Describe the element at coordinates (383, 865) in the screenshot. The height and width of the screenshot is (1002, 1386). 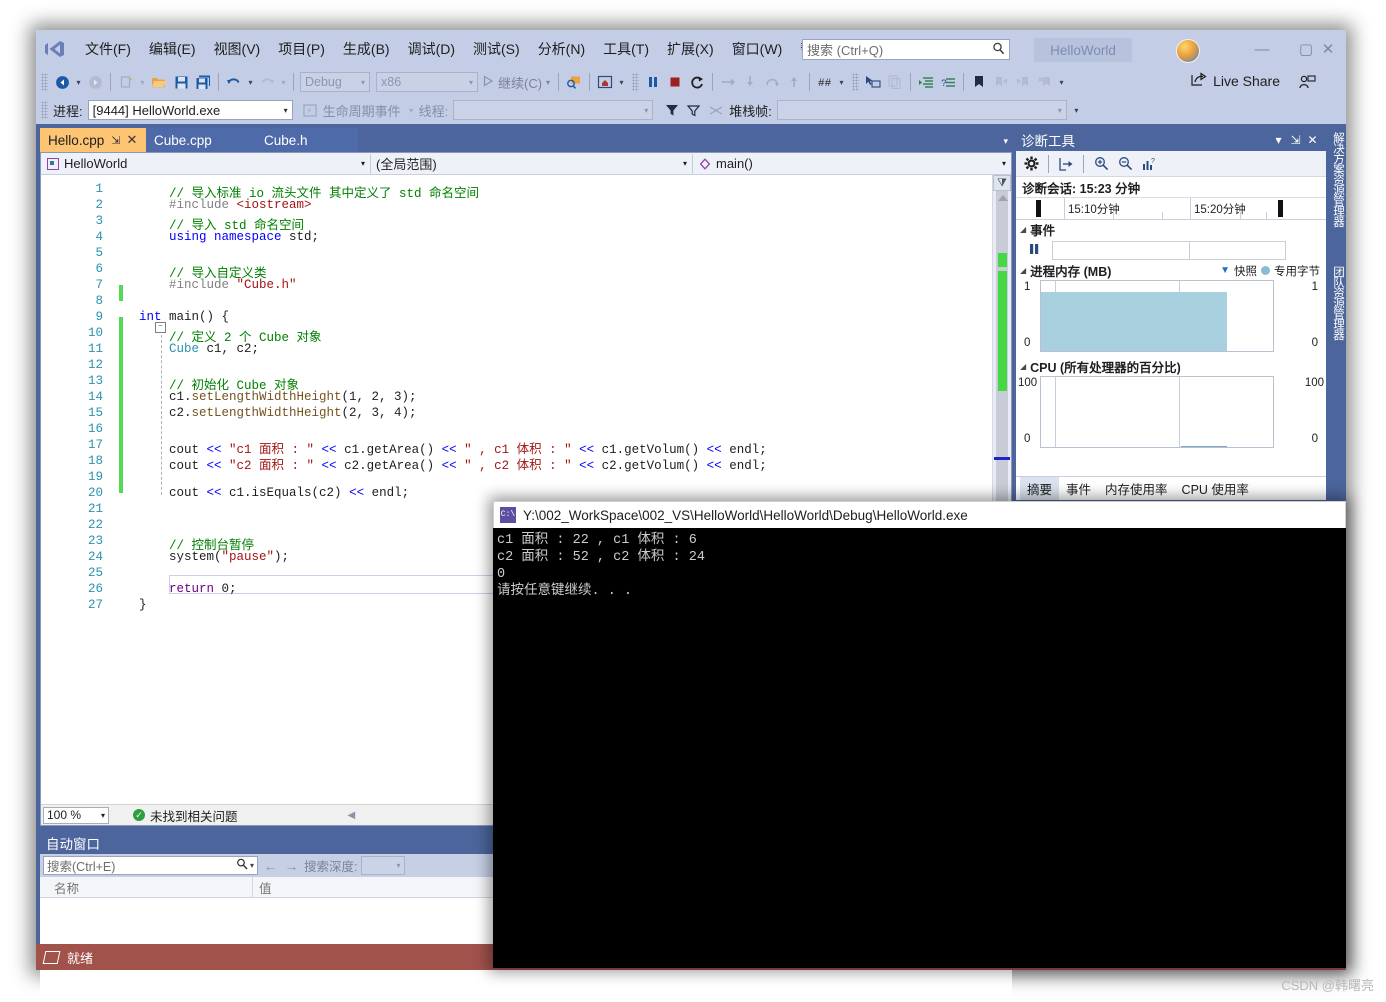
I see `search-depth-combo: ▾` at that location.